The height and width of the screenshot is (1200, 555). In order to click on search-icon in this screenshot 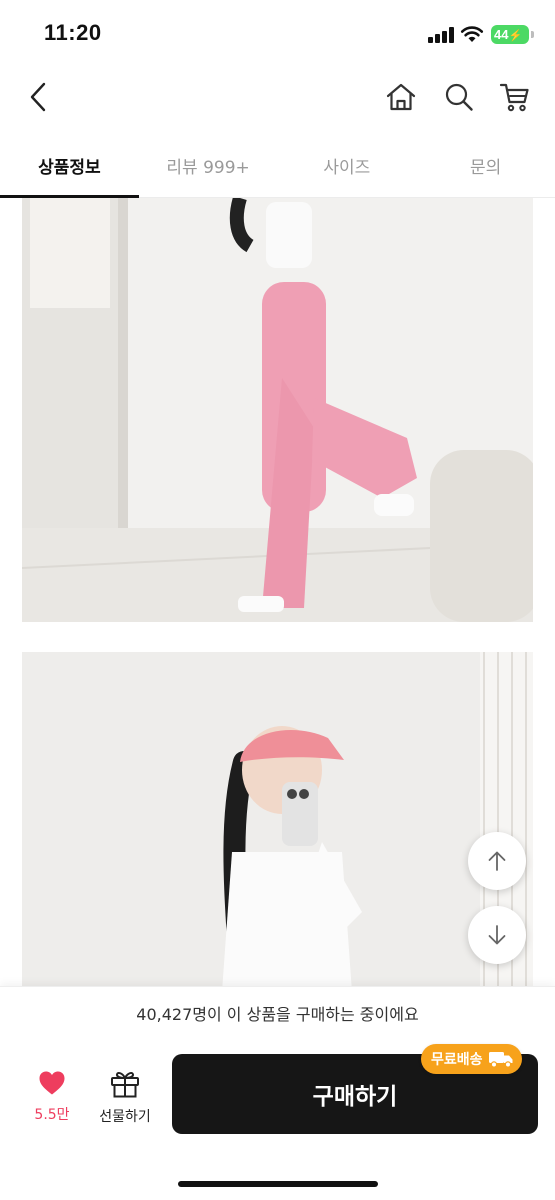, I will do `click(459, 97)`.